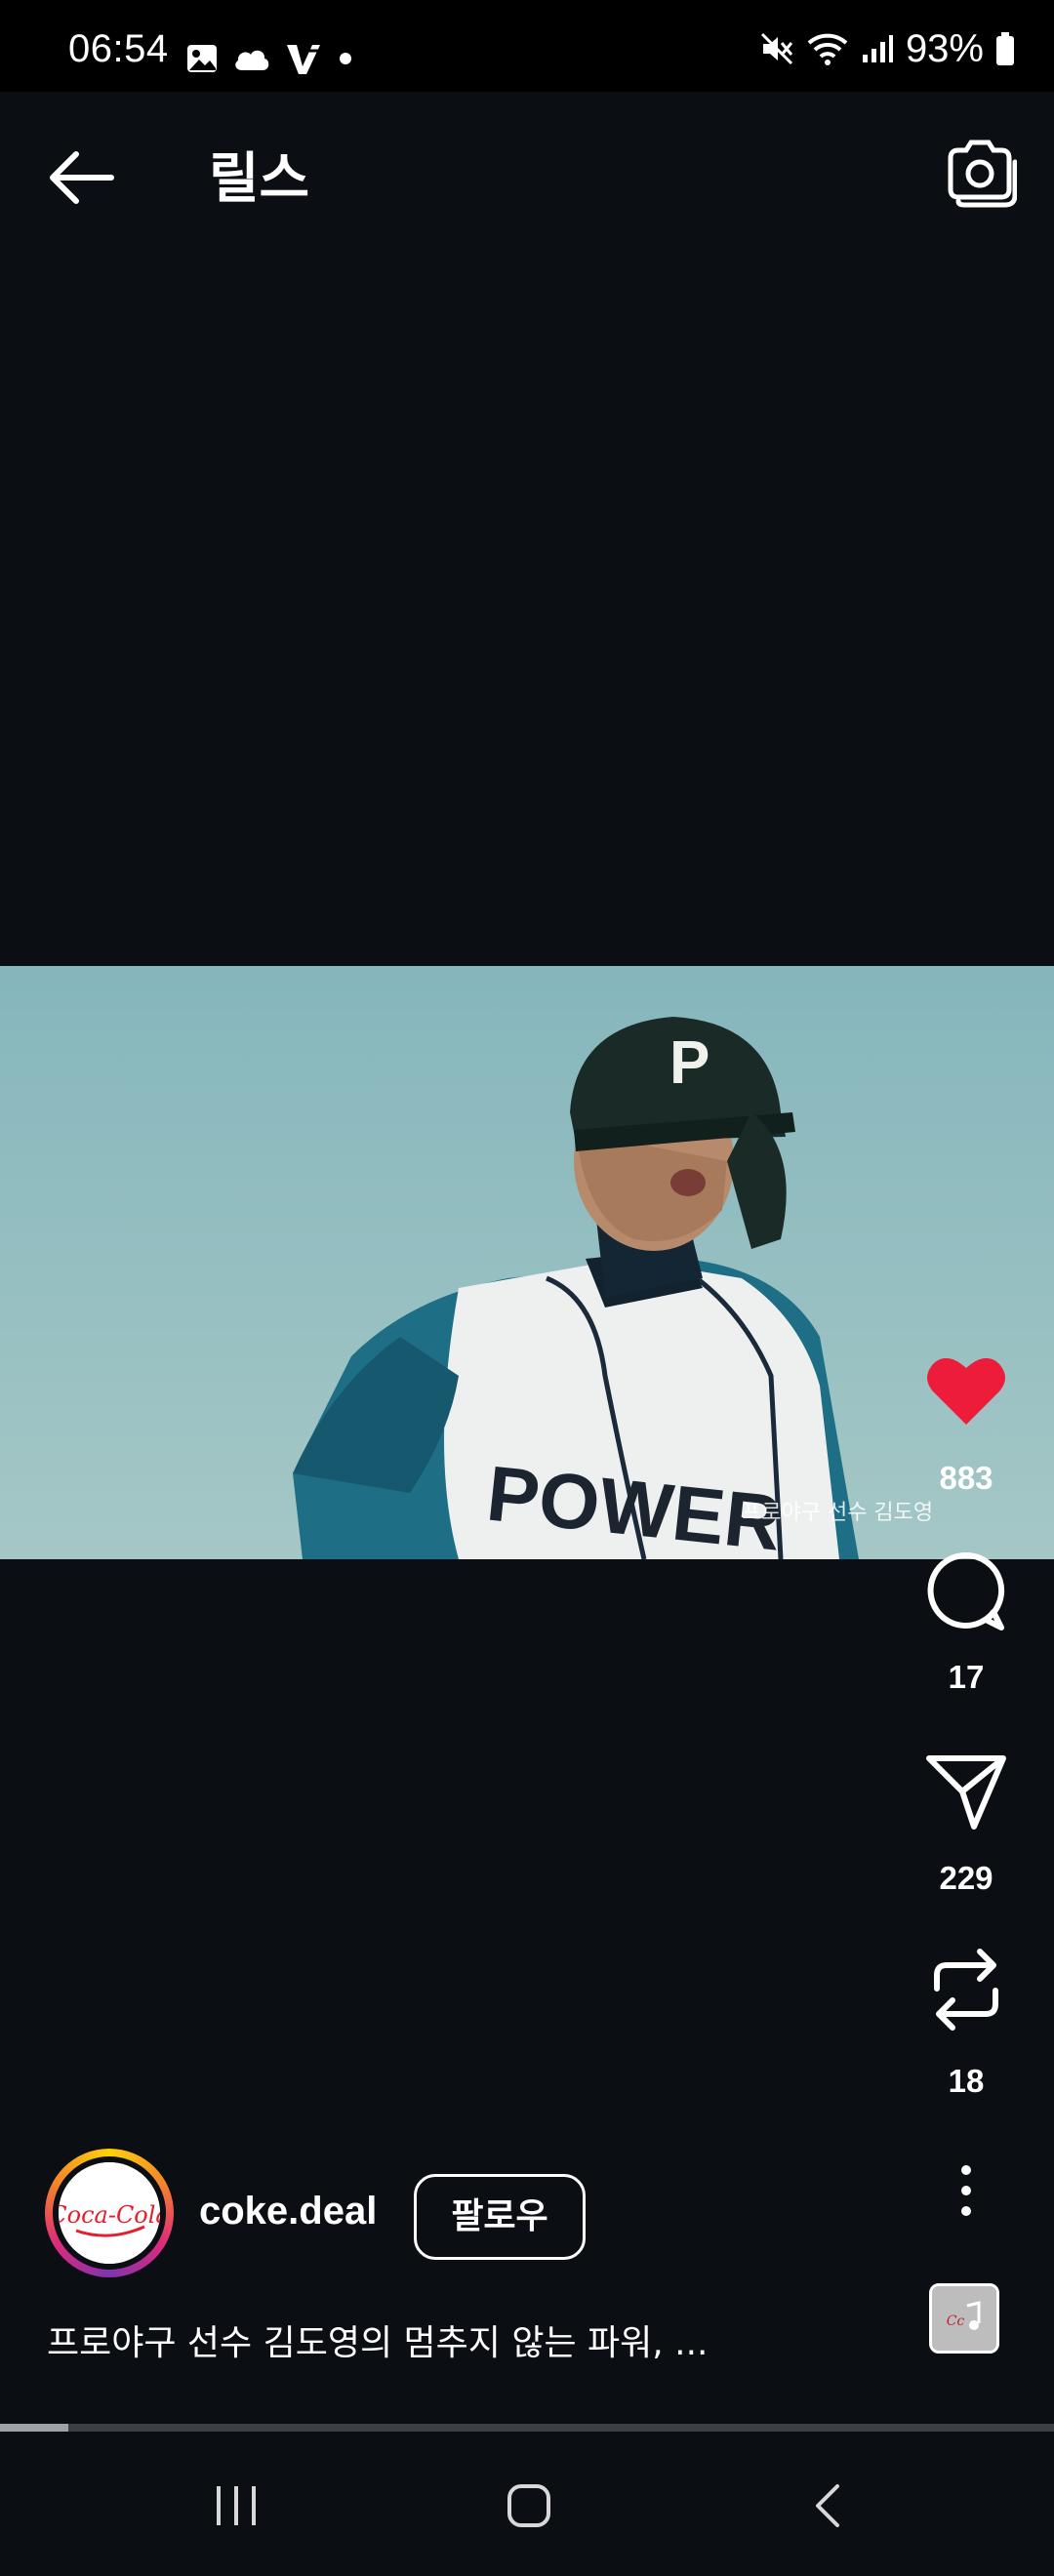 This screenshot has height=2576, width=1054. Describe the element at coordinates (345, 58) in the screenshot. I see `dot-icon` at that location.